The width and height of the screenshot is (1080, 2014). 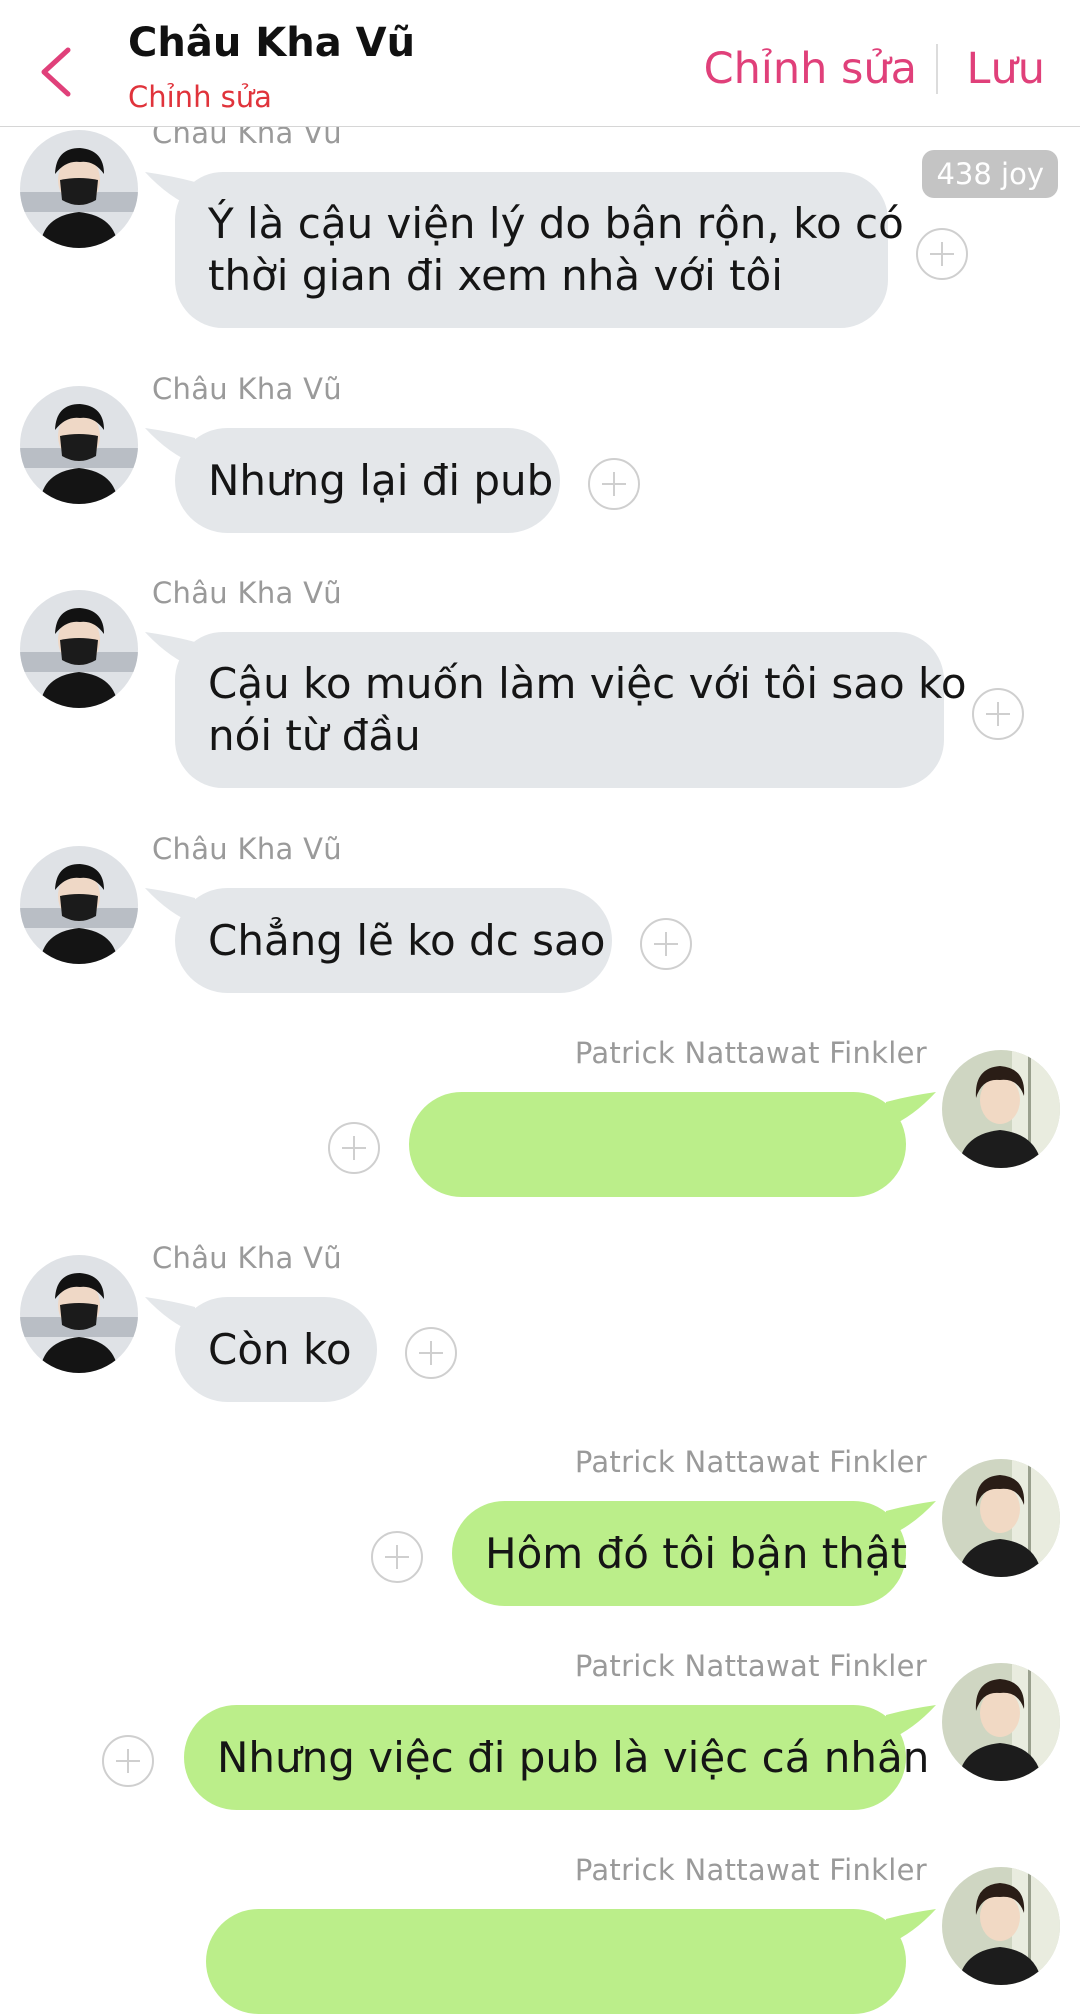 I want to click on message-bubble: Nhưng lại đi pub, so click(x=352, y=480).